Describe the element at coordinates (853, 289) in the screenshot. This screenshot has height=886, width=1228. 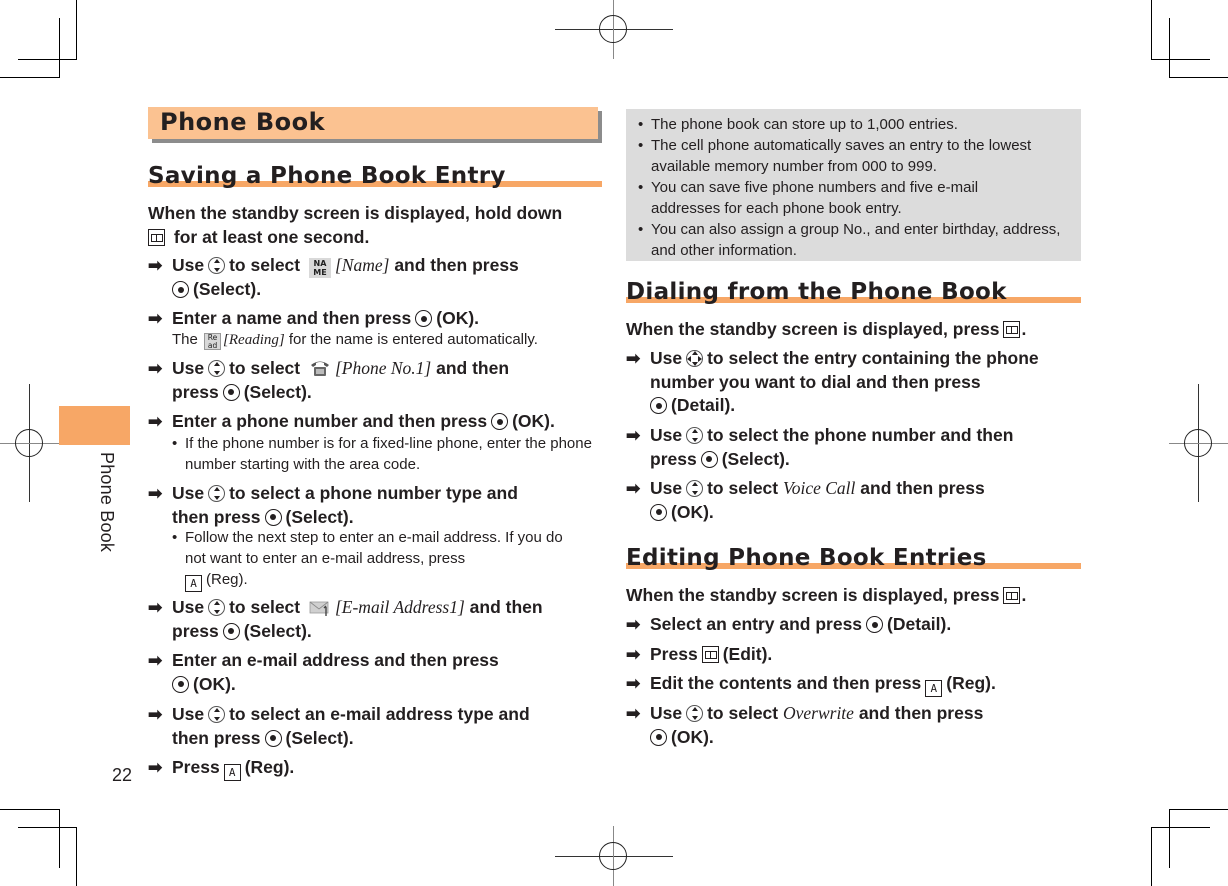
I see `section-heading-dialing: Dialing from the Phone Book` at that location.